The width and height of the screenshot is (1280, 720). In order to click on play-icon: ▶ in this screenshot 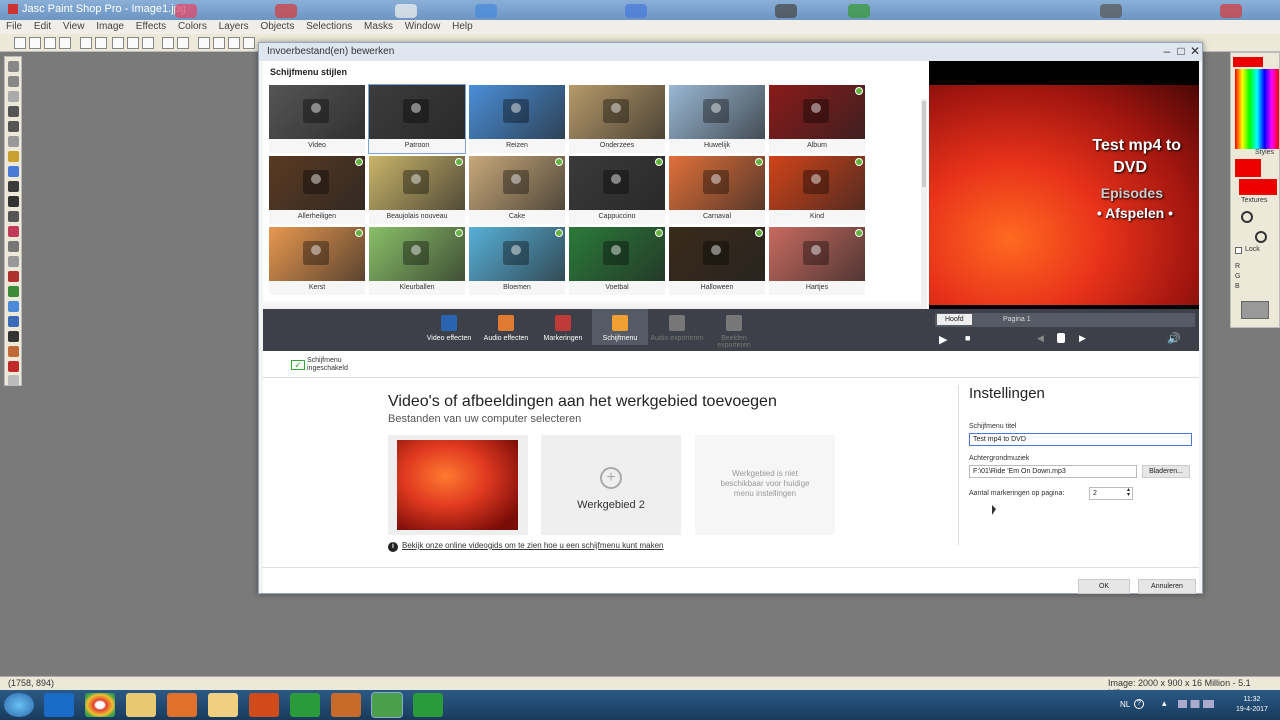, I will do `click(943, 339)`.